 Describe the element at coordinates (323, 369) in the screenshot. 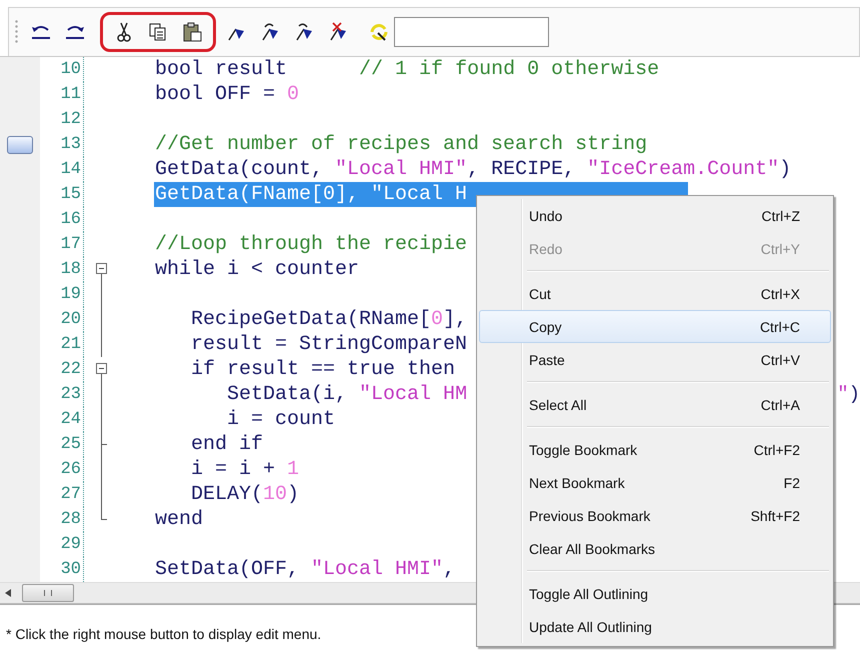

I see `code-line: if result == true then` at that location.